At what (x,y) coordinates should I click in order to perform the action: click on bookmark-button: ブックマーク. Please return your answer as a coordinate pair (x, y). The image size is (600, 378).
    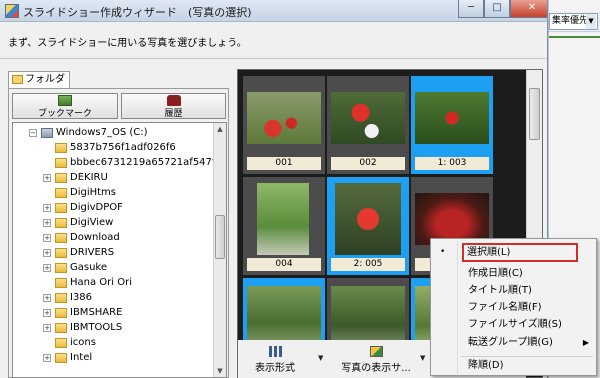
    Looking at the image, I should click on (65, 106).